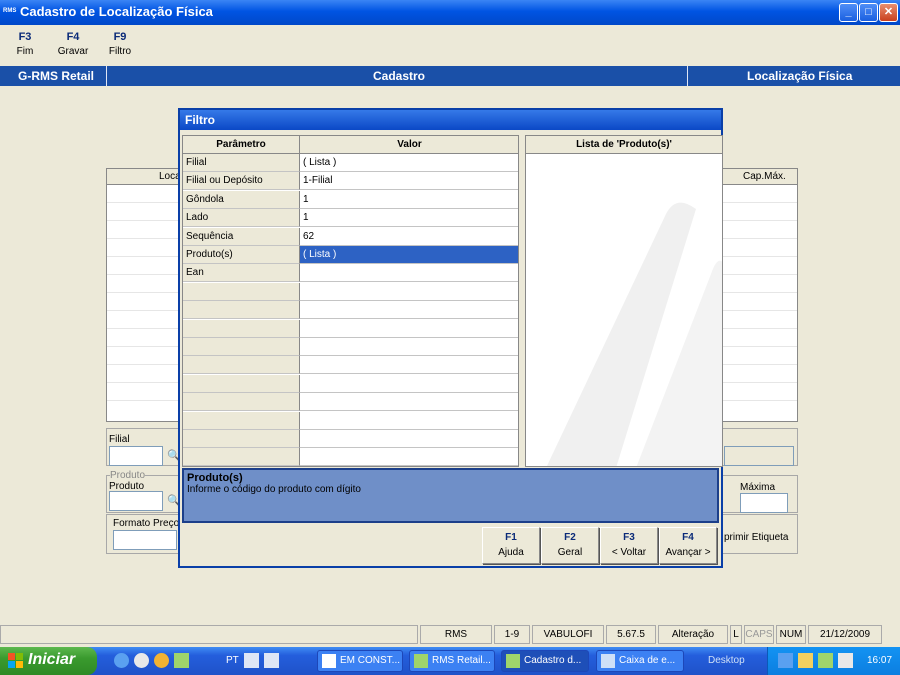 Image resolution: width=900 pixels, height=675 pixels. I want to click on header-band: G-RMS Retail Cadastro Localização Física, so click(450, 76).